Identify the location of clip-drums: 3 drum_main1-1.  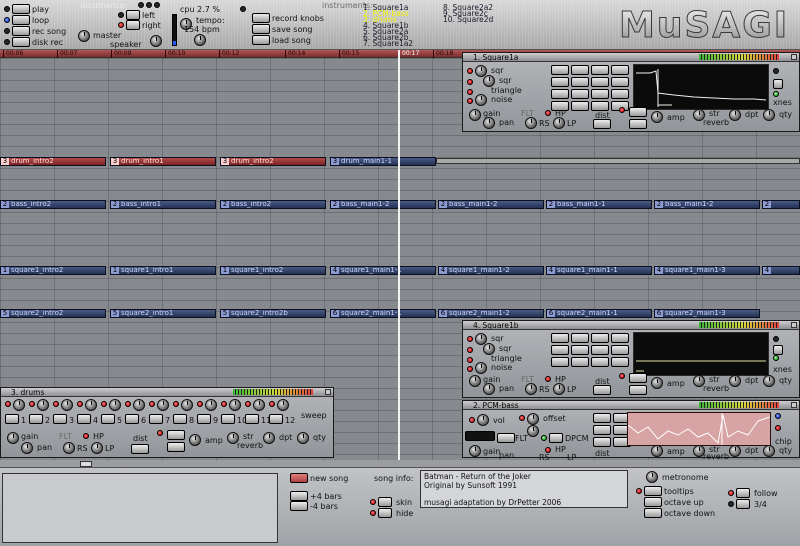
(383, 161).